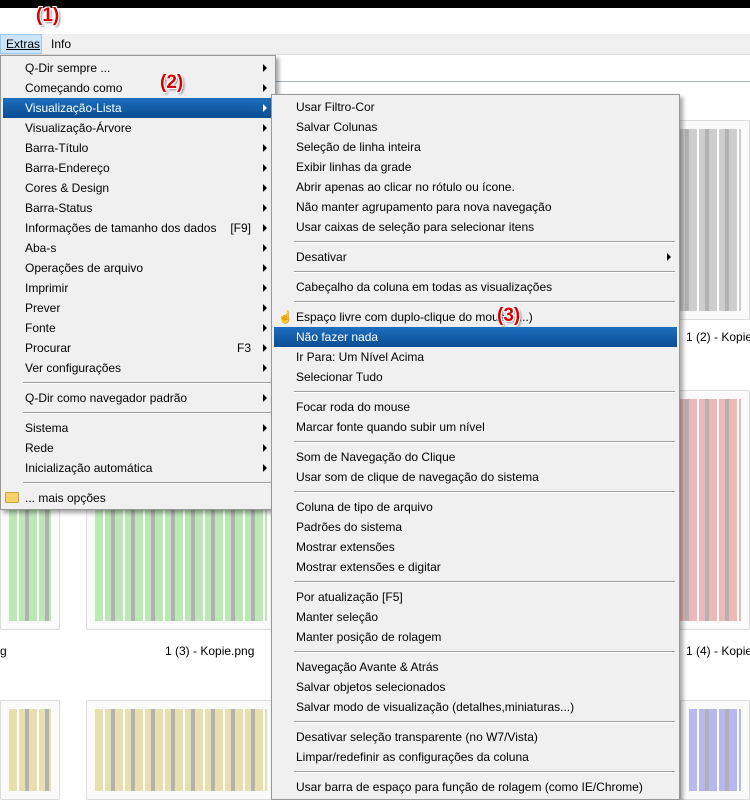 This screenshot has height=800, width=750. What do you see at coordinates (475, 457) in the screenshot?
I see `list-item: Som de Navegação do Clique` at bounding box center [475, 457].